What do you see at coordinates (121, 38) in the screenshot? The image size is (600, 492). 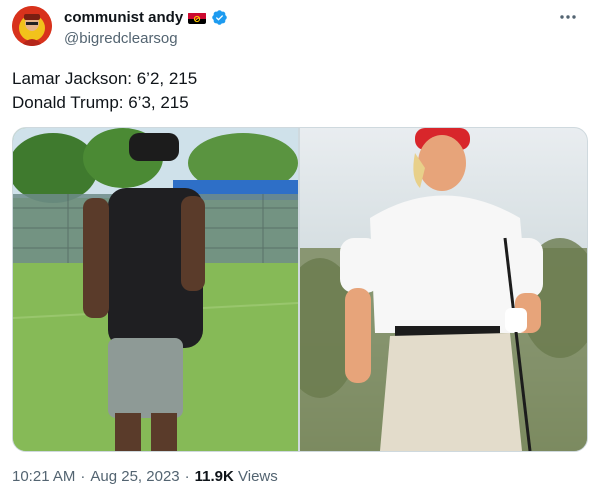 I see `author-handle: @bigredclearsog` at bounding box center [121, 38].